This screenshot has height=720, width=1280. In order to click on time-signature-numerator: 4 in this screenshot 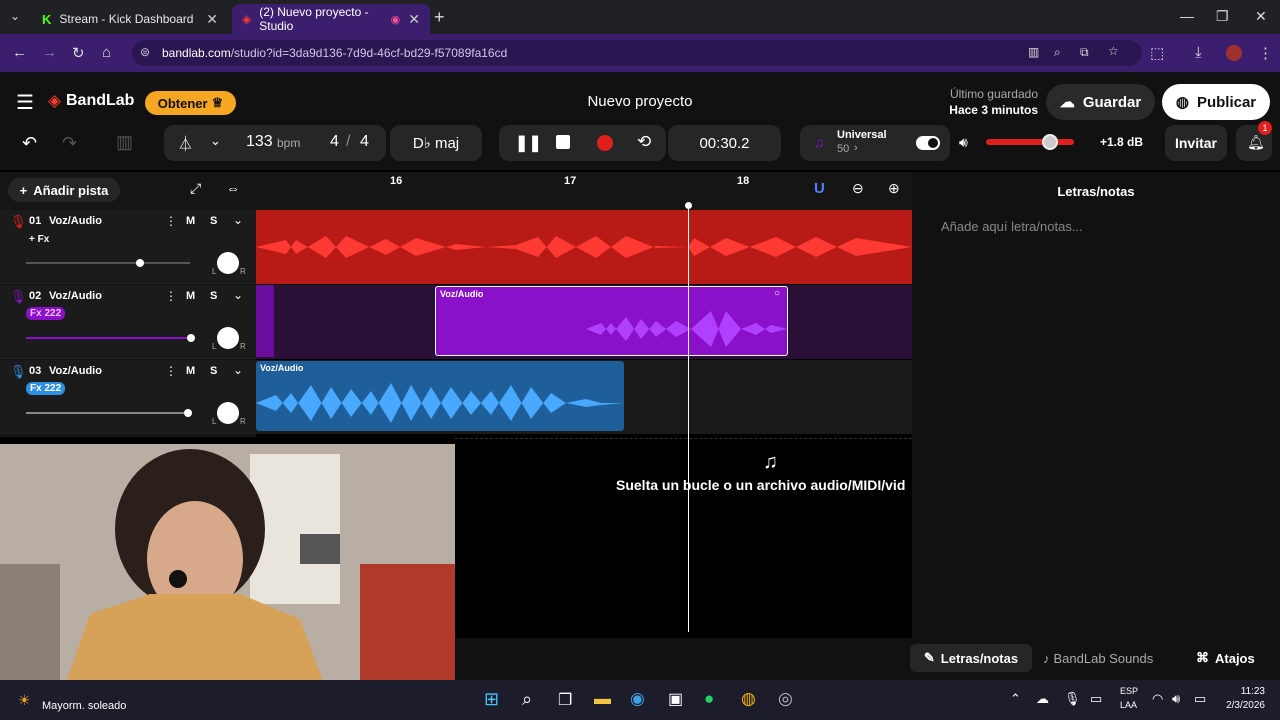, I will do `click(334, 142)`.